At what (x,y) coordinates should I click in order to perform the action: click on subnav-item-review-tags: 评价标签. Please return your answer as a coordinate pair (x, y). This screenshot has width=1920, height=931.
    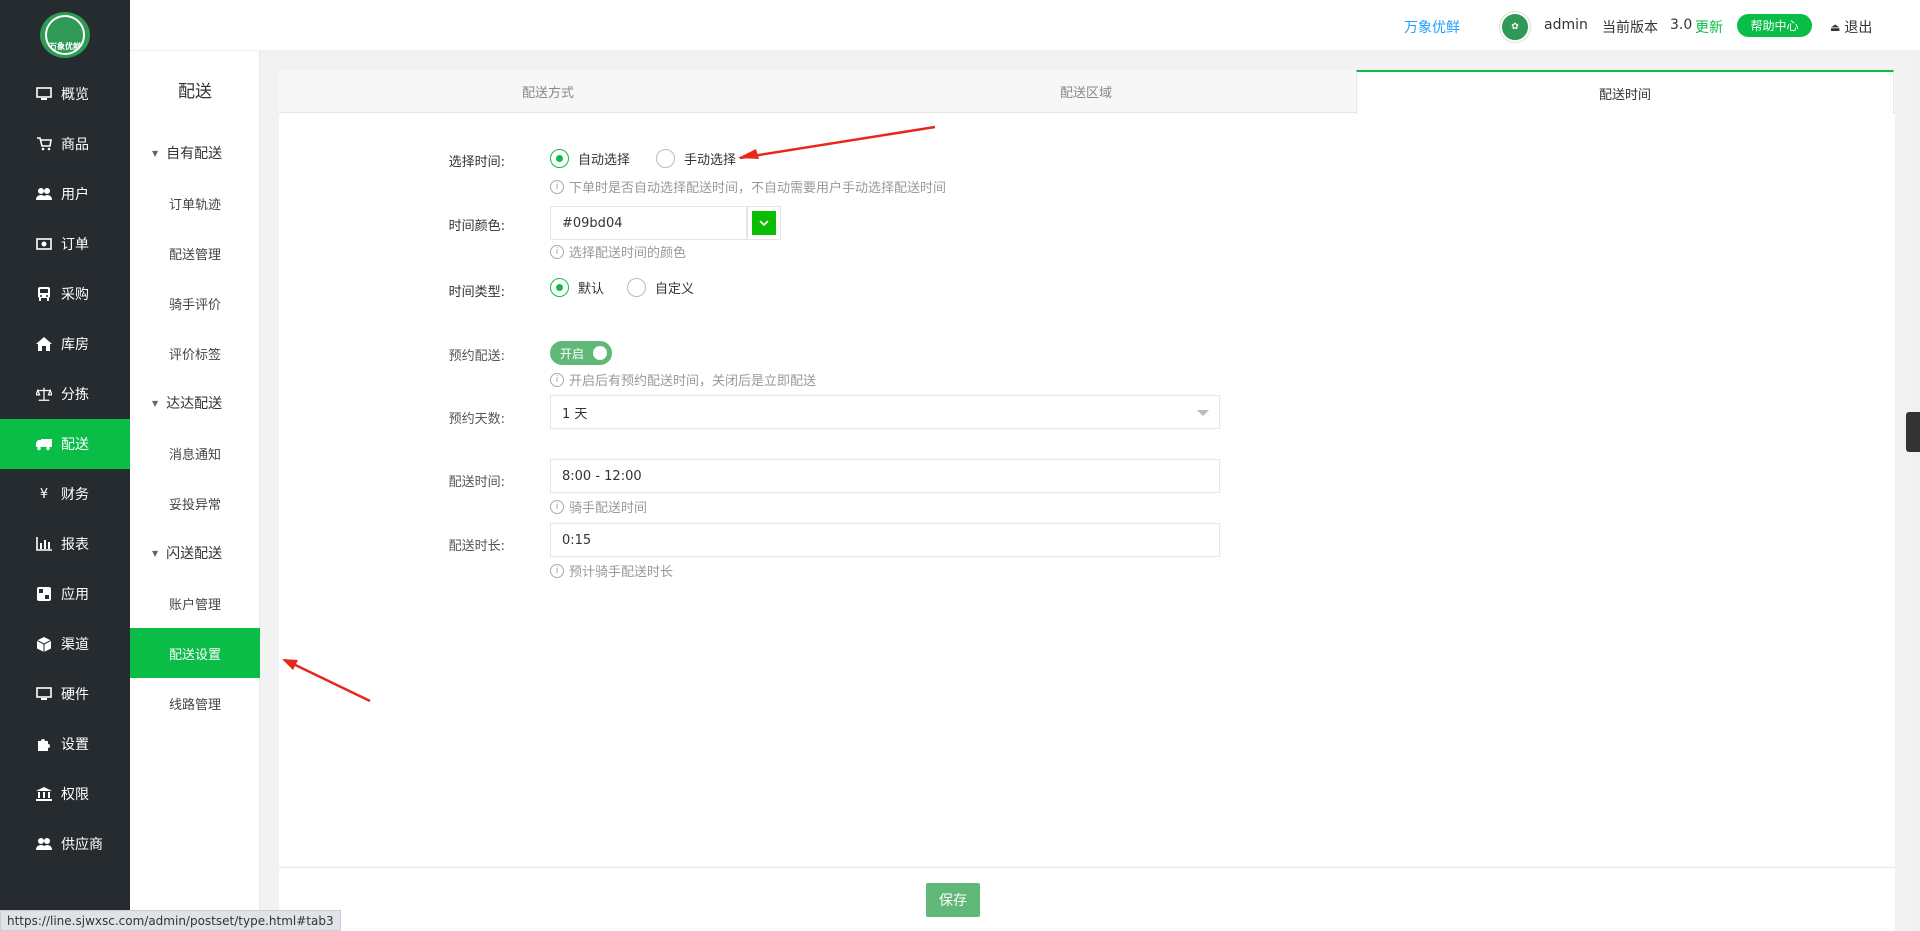
    Looking at the image, I should click on (195, 353).